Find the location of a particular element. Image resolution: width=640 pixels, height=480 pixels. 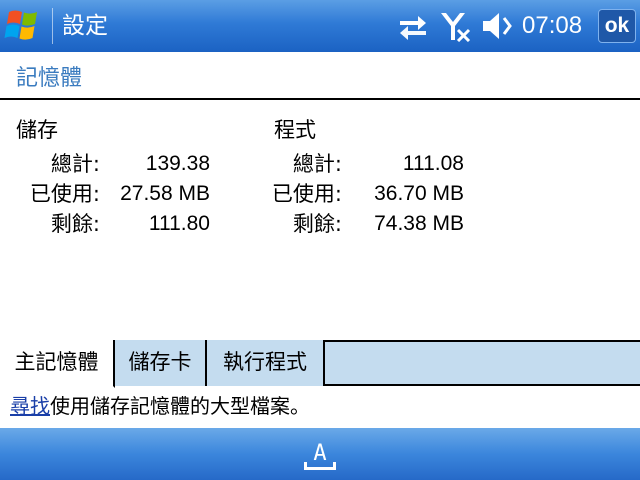

program-section-label: 程式 is located at coordinates (295, 130).